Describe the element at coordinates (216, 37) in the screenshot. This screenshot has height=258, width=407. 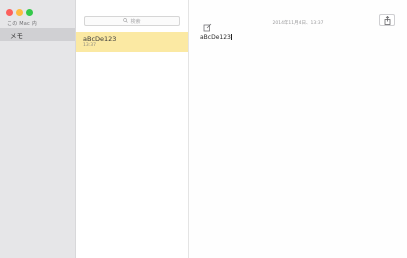
I see `note-body-text: aBcDe123` at that location.